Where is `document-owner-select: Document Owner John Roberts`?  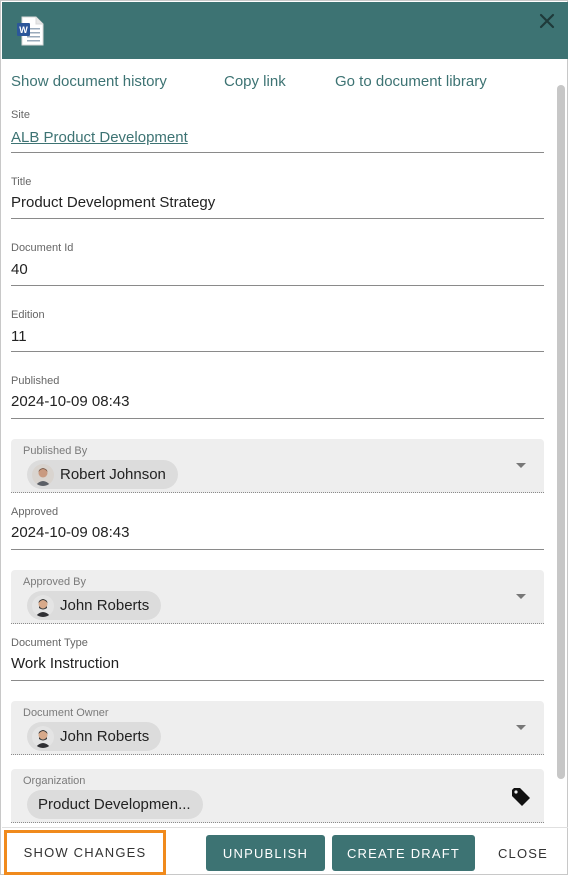 document-owner-select: Document Owner John Roberts is located at coordinates (277, 728).